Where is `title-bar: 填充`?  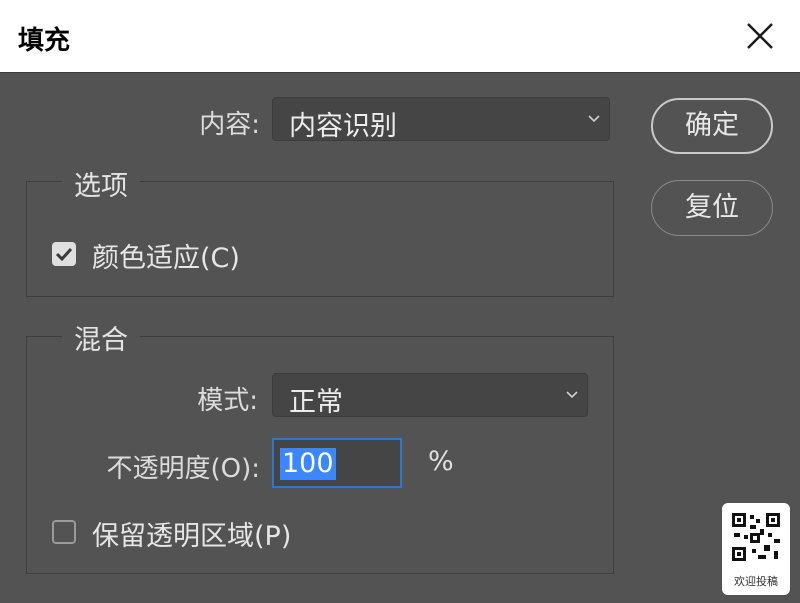 title-bar: 填充 is located at coordinates (400, 36).